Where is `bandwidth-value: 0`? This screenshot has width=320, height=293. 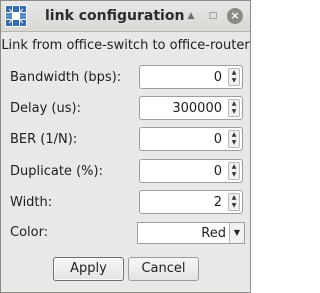 bandwidth-value: 0 is located at coordinates (218, 77).